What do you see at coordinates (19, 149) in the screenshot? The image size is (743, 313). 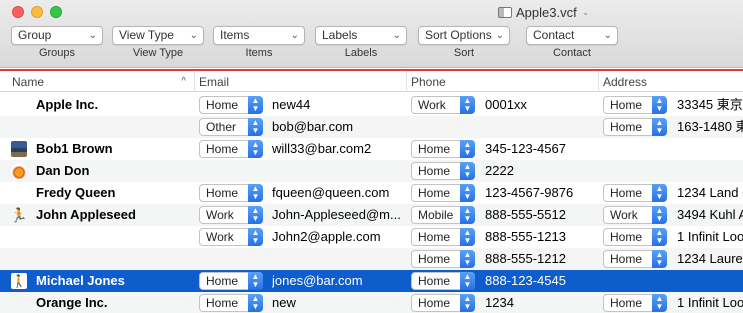 I see `mountain-avatar-icon` at bounding box center [19, 149].